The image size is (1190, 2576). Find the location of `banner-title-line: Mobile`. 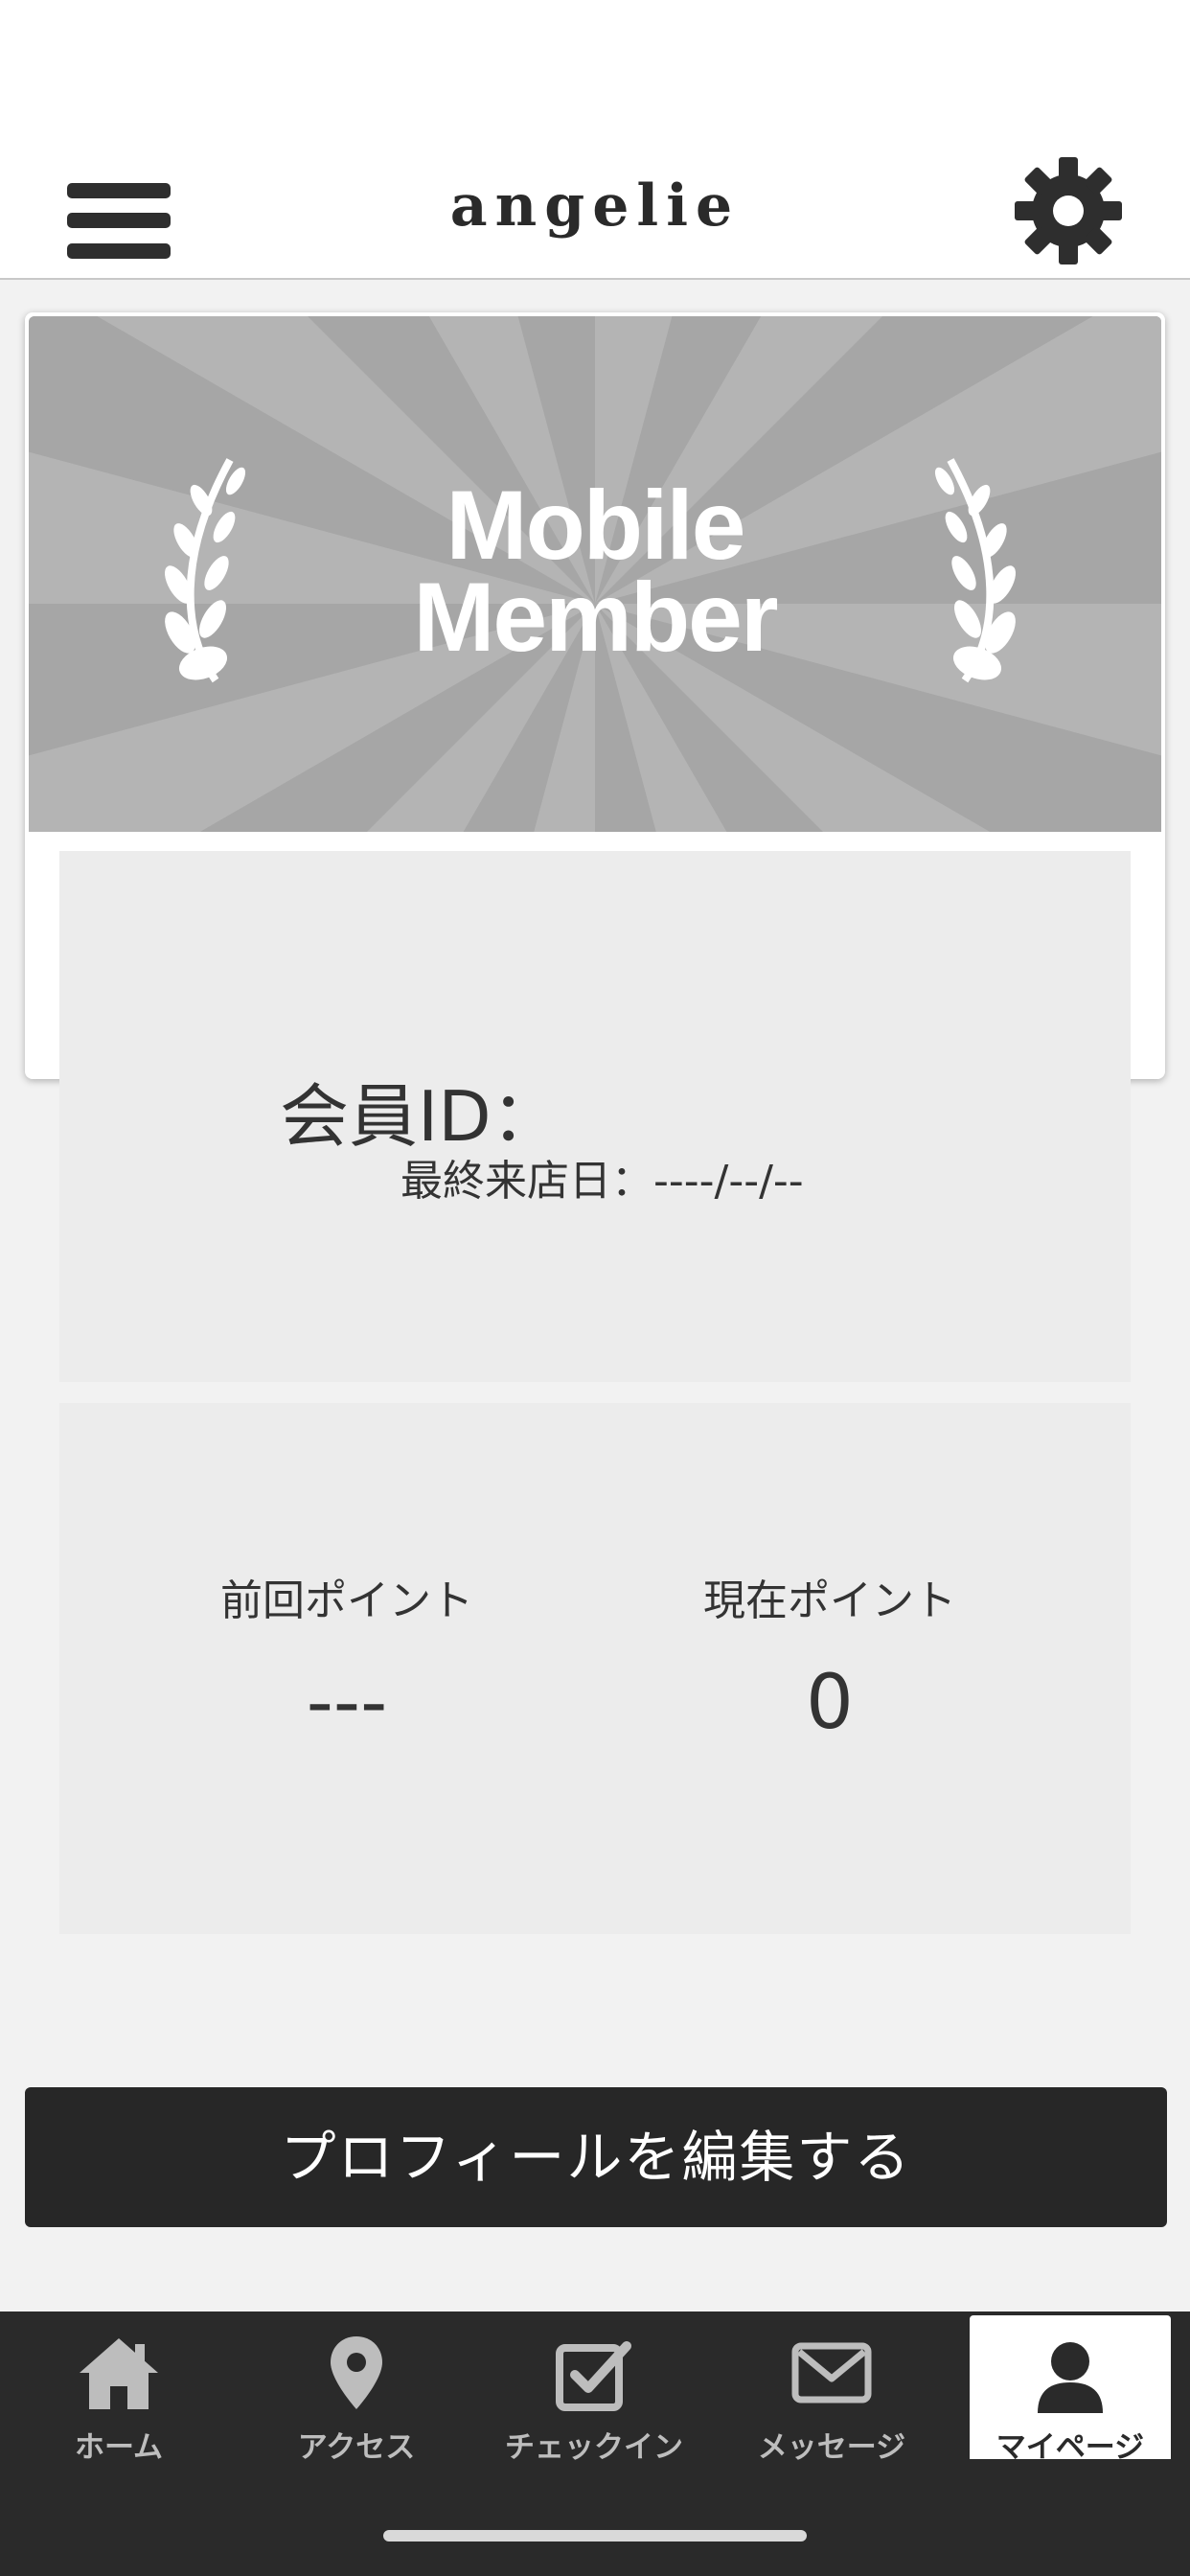

banner-title-line: Mobile is located at coordinates (596, 525).